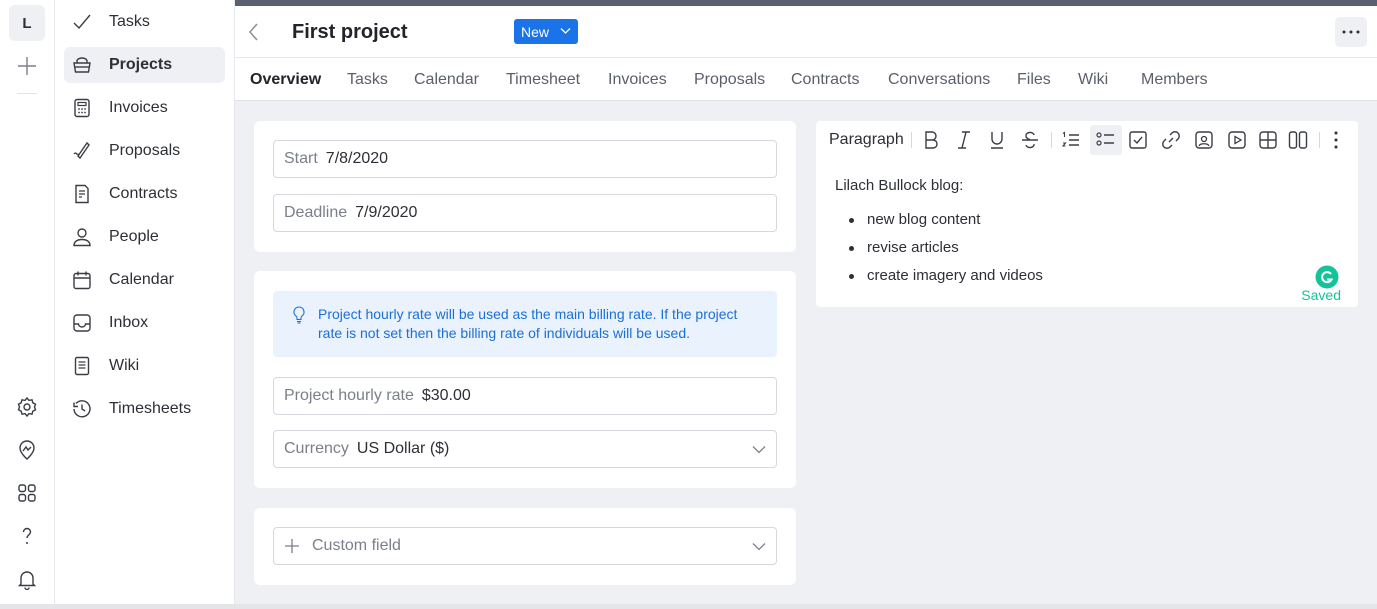  I want to click on underline-icon, so click(997, 140).